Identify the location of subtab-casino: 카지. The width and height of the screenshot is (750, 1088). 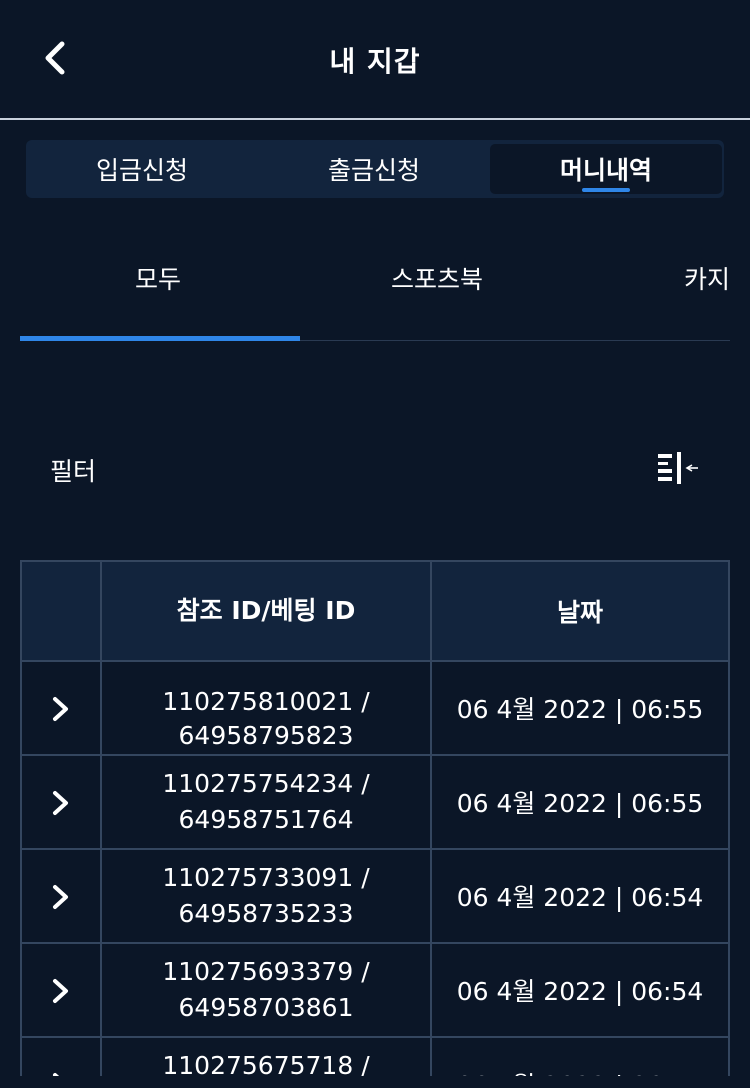
(707, 278).